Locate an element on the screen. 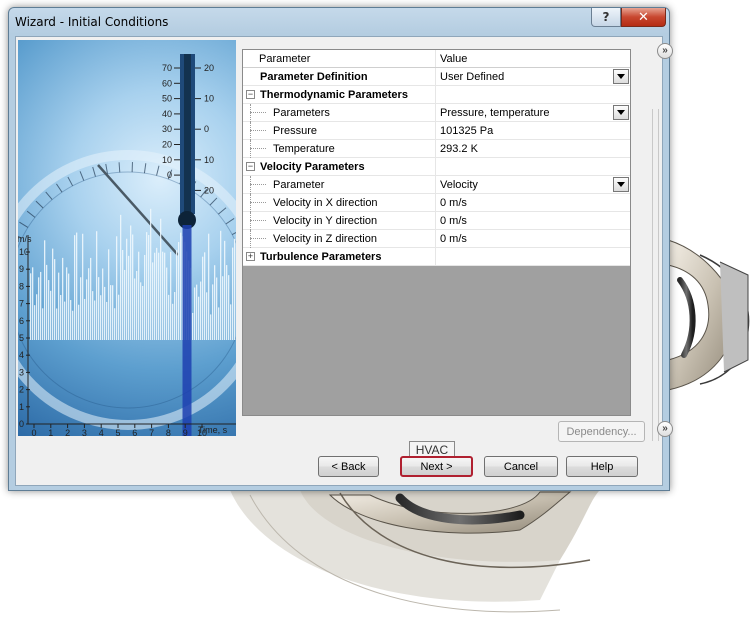 The height and width of the screenshot is (618, 750). row-value: 293.2 K is located at coordinates (459, 149).